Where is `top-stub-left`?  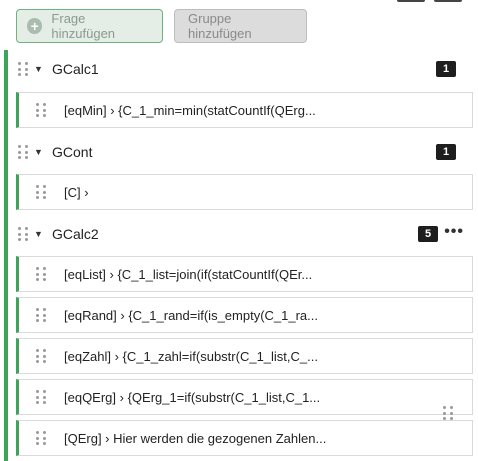 top-stub-left is located at coordinates (411, 1).